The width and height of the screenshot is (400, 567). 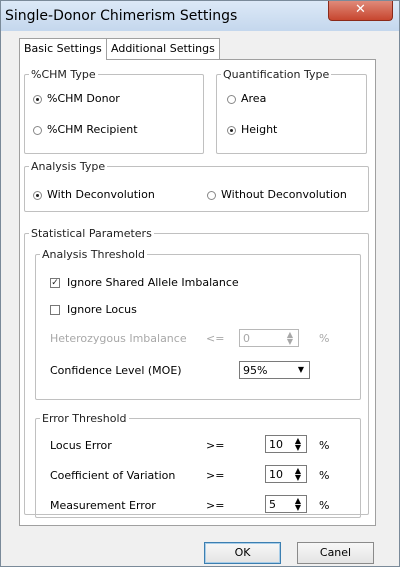 What do you see at coordinates (118, 338) in the screenshot?
I see `heterozygous-imbalance-label: Heterozygous Imbalance` at bounding box center [118, 338].